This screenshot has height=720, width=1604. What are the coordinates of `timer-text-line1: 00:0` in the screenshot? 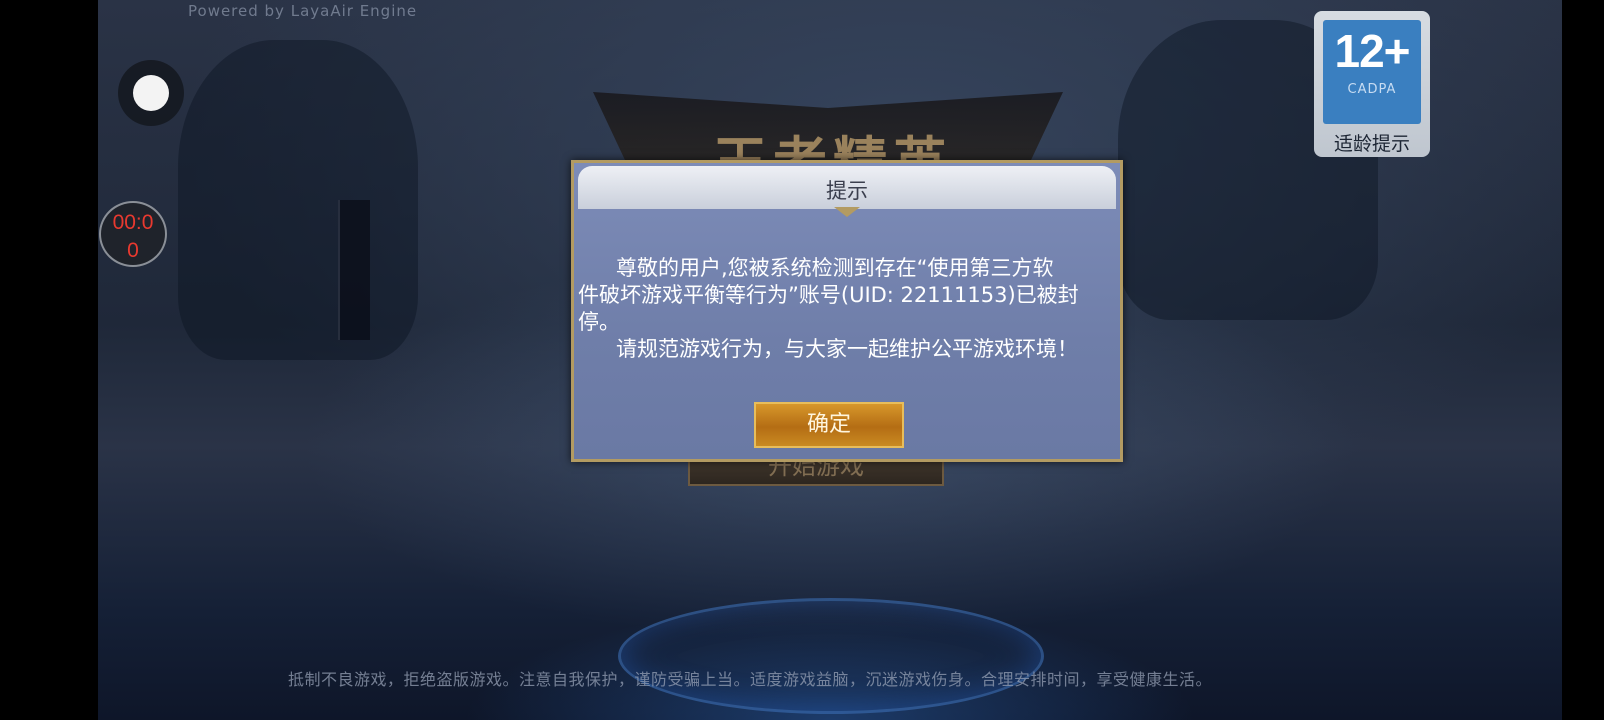 It's located at (133, 222).